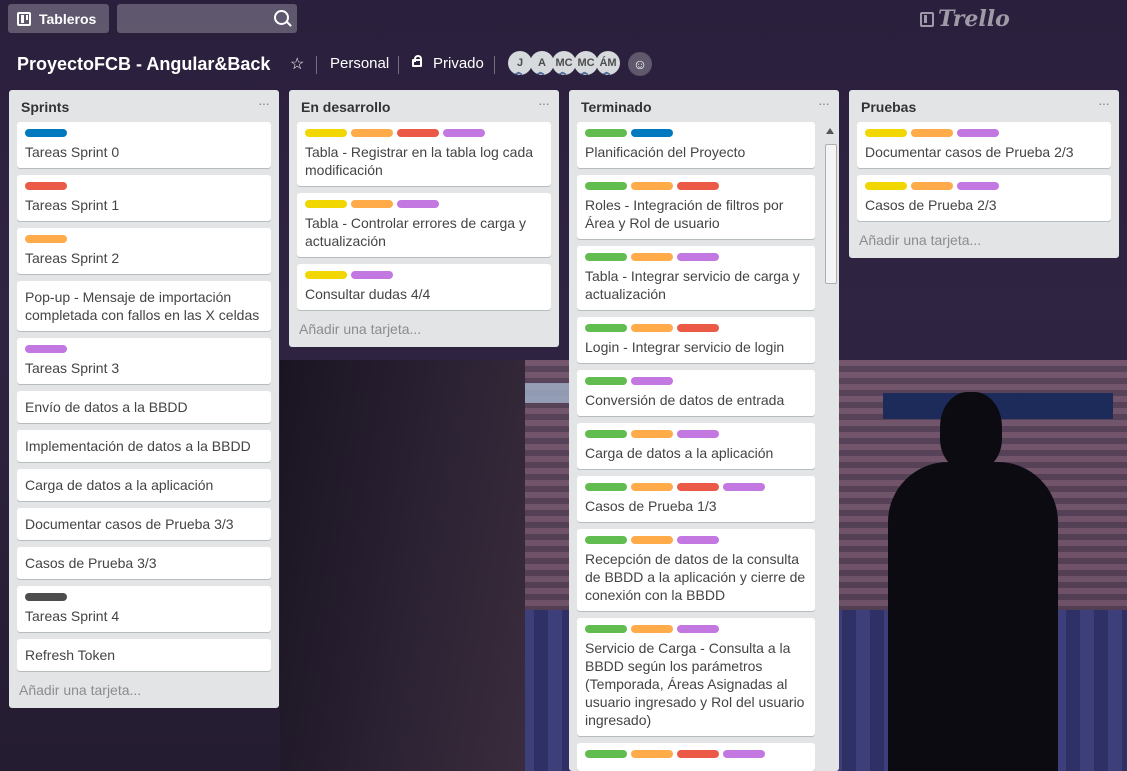  Describe the element at coordinates (458, 63) in the screenshot. I see `visibility-button: Privado` at that location.